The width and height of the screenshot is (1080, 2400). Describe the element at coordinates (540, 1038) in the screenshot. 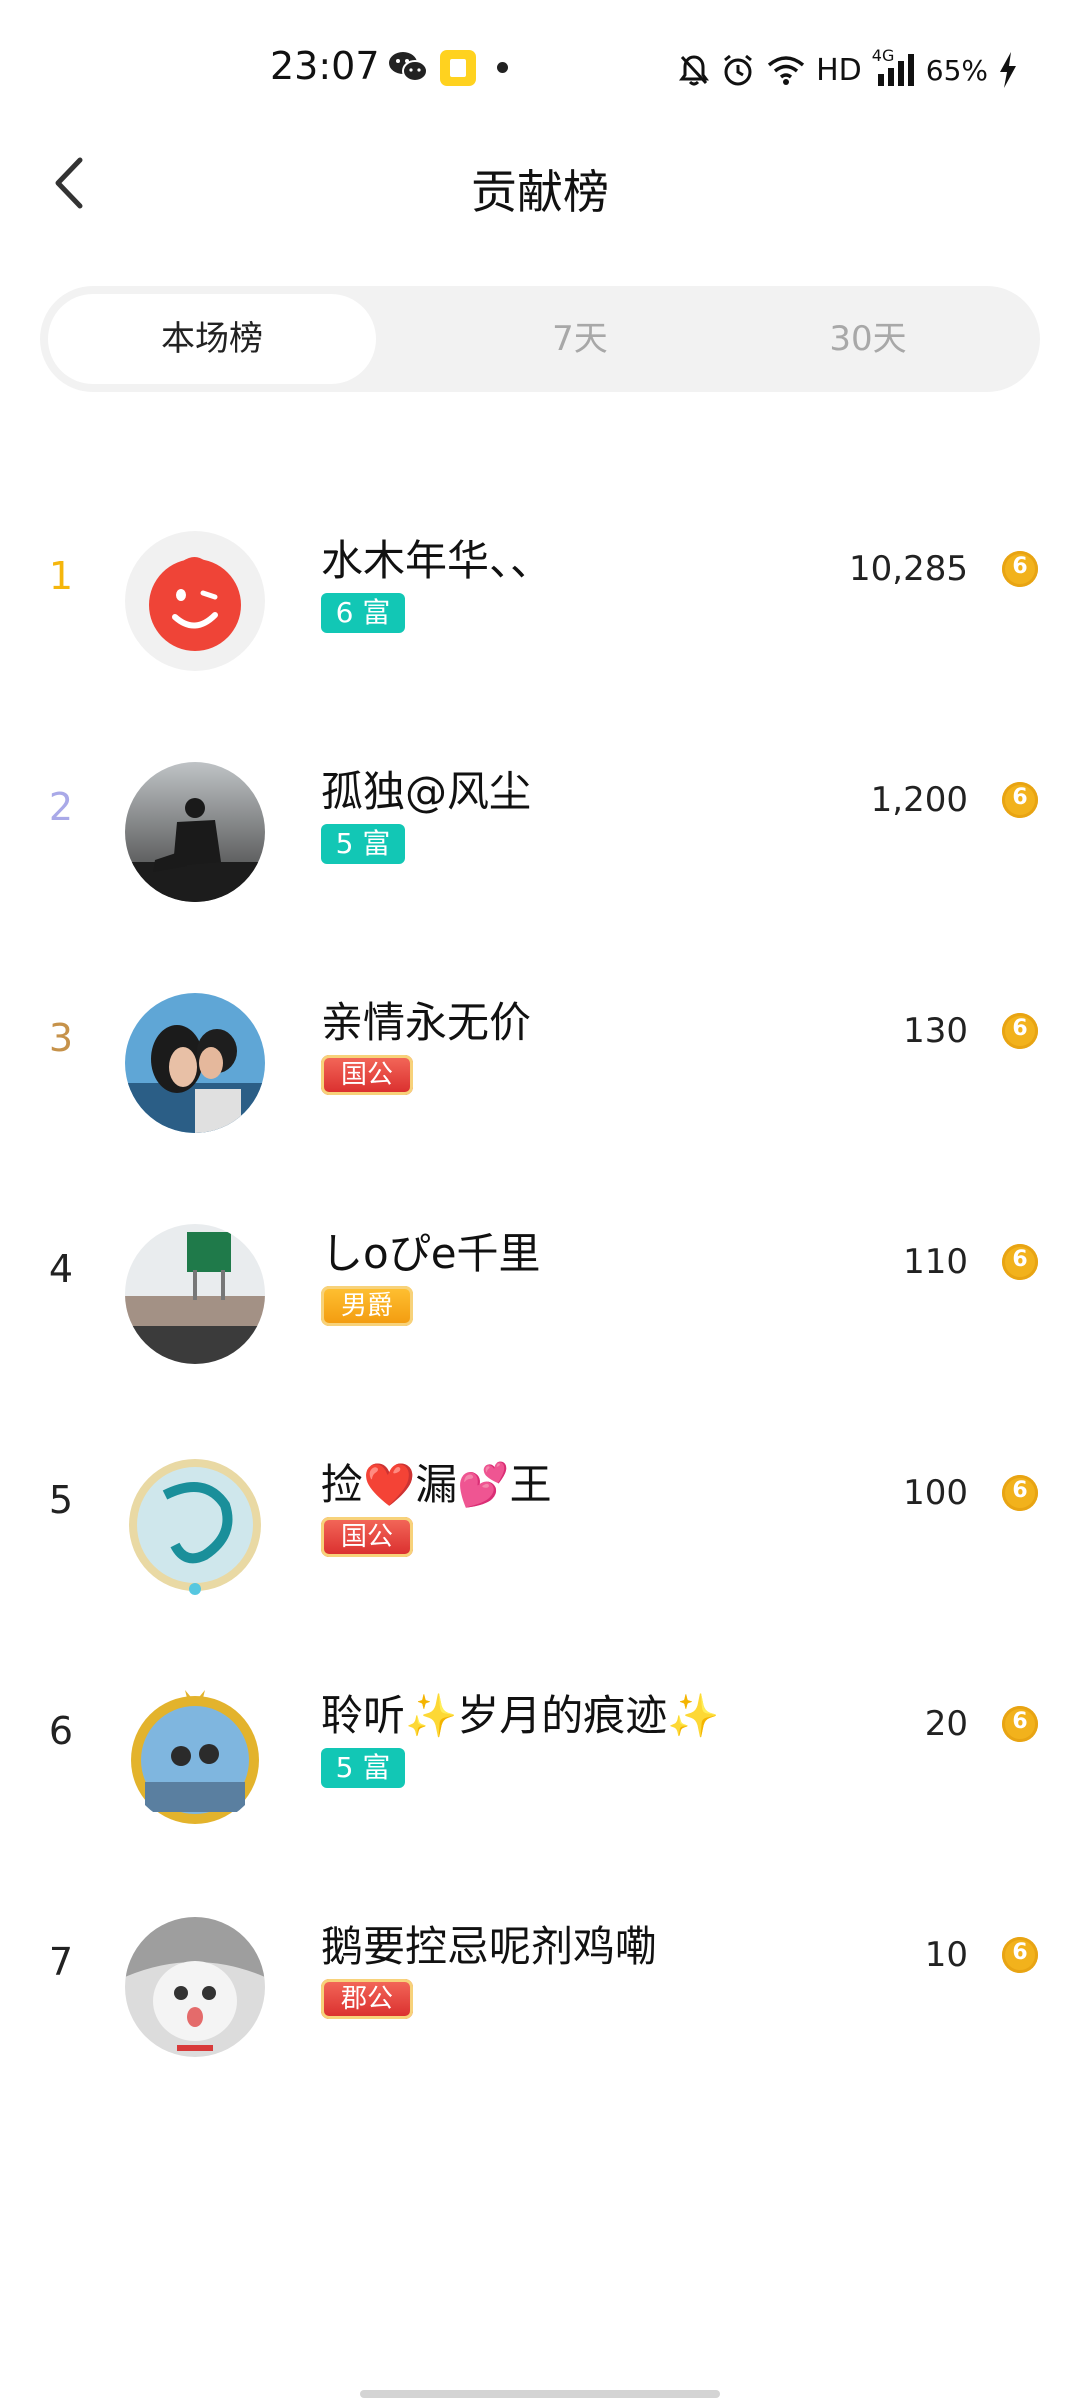

I see `list-item: 3 亲情永无价国公 130` at that location.